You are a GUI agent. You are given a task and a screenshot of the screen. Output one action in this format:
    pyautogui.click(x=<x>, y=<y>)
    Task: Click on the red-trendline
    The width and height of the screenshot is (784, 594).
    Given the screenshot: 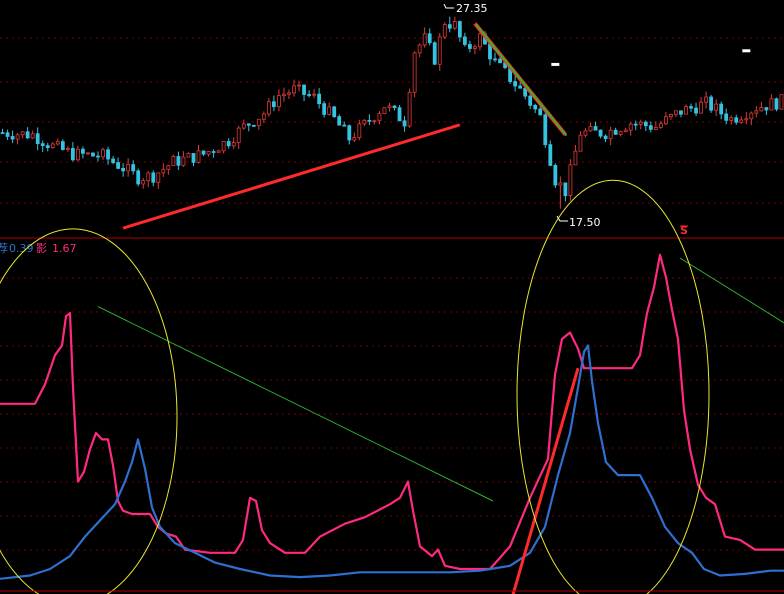 What is the action you would take?
    pyautogui.click(x=545, y=480)
    